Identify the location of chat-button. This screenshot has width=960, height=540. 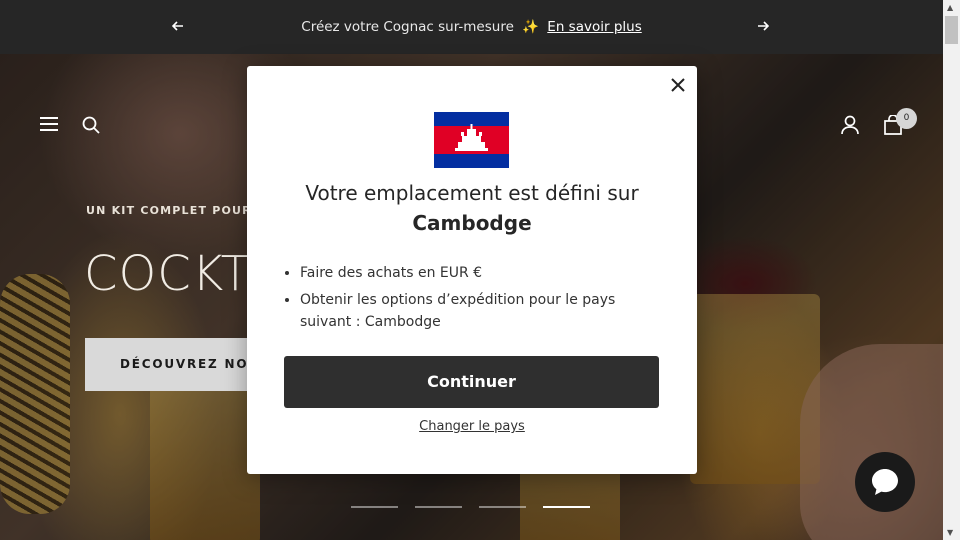
(885, 482).